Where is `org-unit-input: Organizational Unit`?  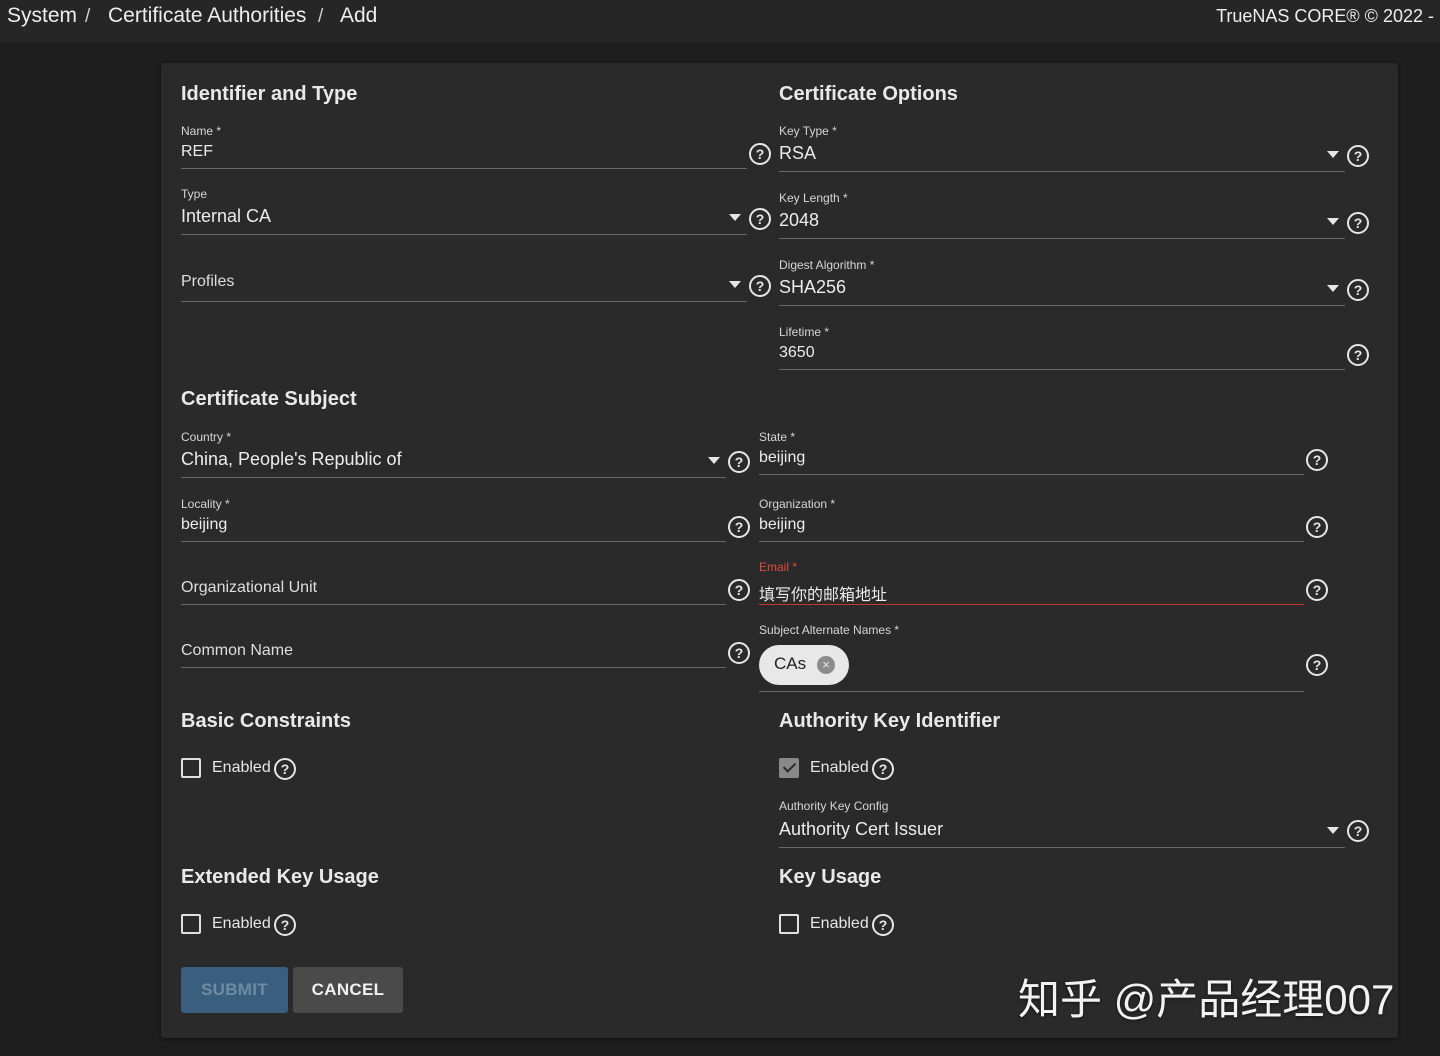
org-unit-input: Organizational Unit is located at coordinates (249, 588).